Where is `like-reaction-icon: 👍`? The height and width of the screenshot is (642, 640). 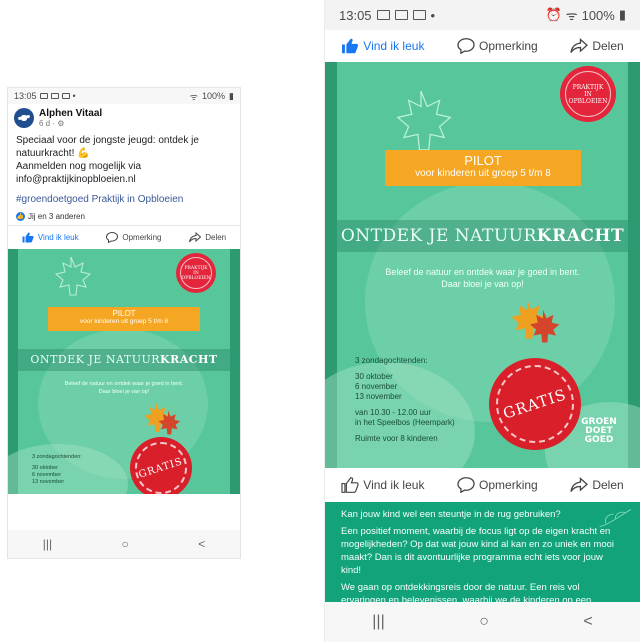
like-reaction-icon: 👍 is located at coordinates (20, 216).